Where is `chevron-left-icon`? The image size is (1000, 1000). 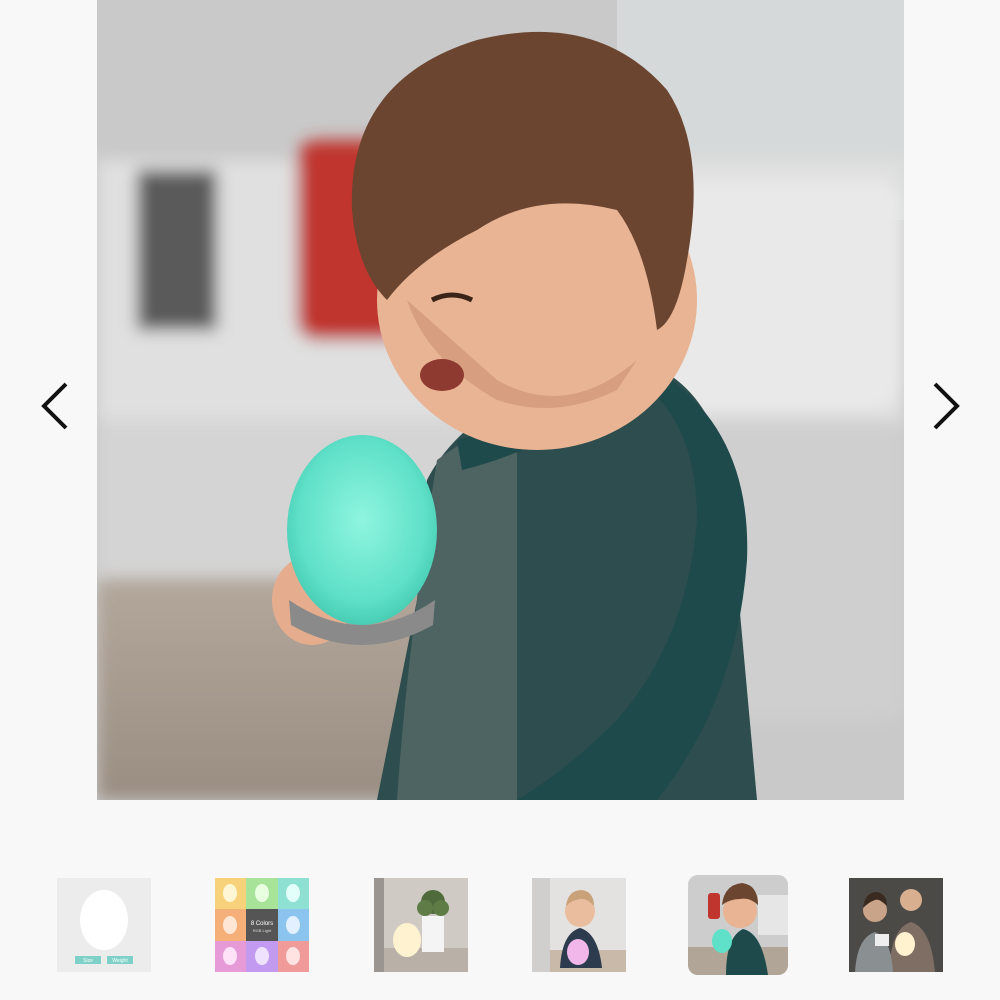
chevron-left-icon is located at coordinates (54, 406).